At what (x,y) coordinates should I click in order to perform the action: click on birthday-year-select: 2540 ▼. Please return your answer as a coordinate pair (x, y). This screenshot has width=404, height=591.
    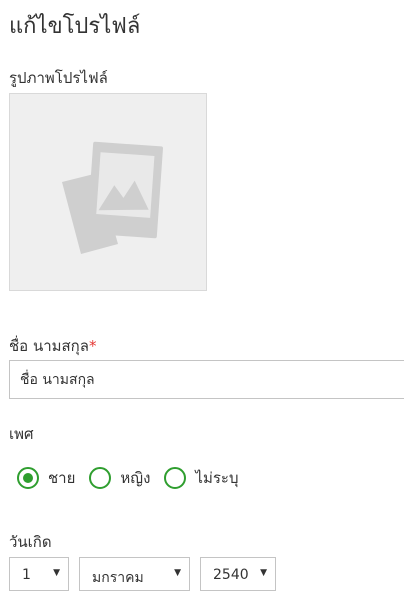
    Looking at the image, I should click on (238, 574).